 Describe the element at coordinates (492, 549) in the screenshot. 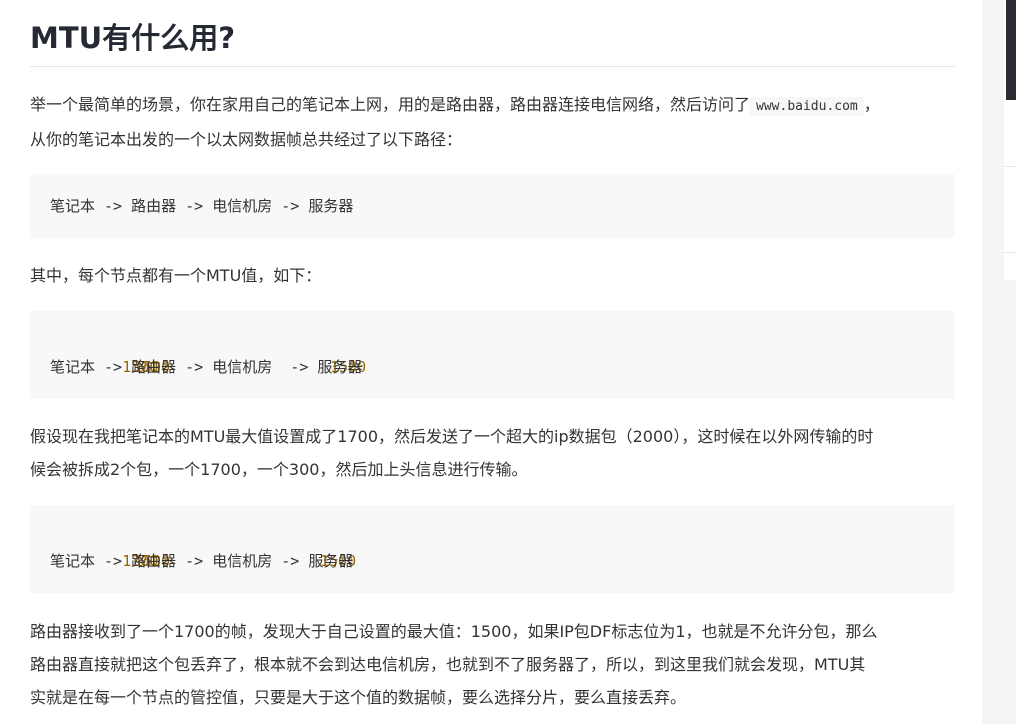

I see `code-block-mtu-modified: 1700 1500 1500 笔记本 -> 路由器 -> 电信机房 -> 服务器` at that location.